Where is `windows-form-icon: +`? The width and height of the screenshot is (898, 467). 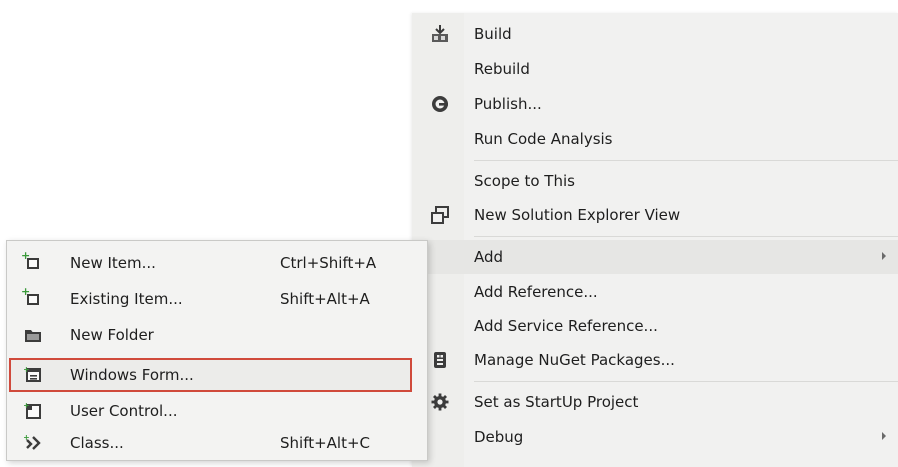 windows-form-icon: + is located at coordinates (32, 374).